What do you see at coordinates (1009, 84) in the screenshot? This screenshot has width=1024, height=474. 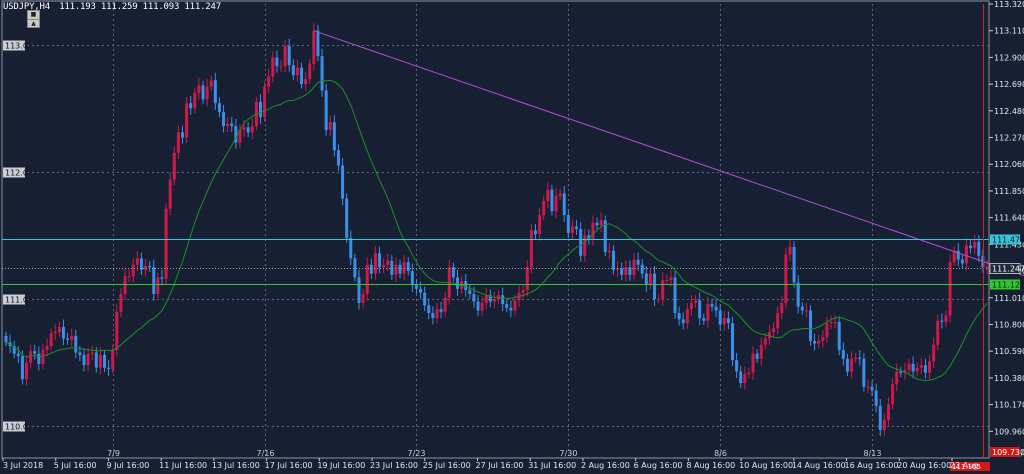 I see `y-tick-label: 112.690` at bounding box center [1009, 84].